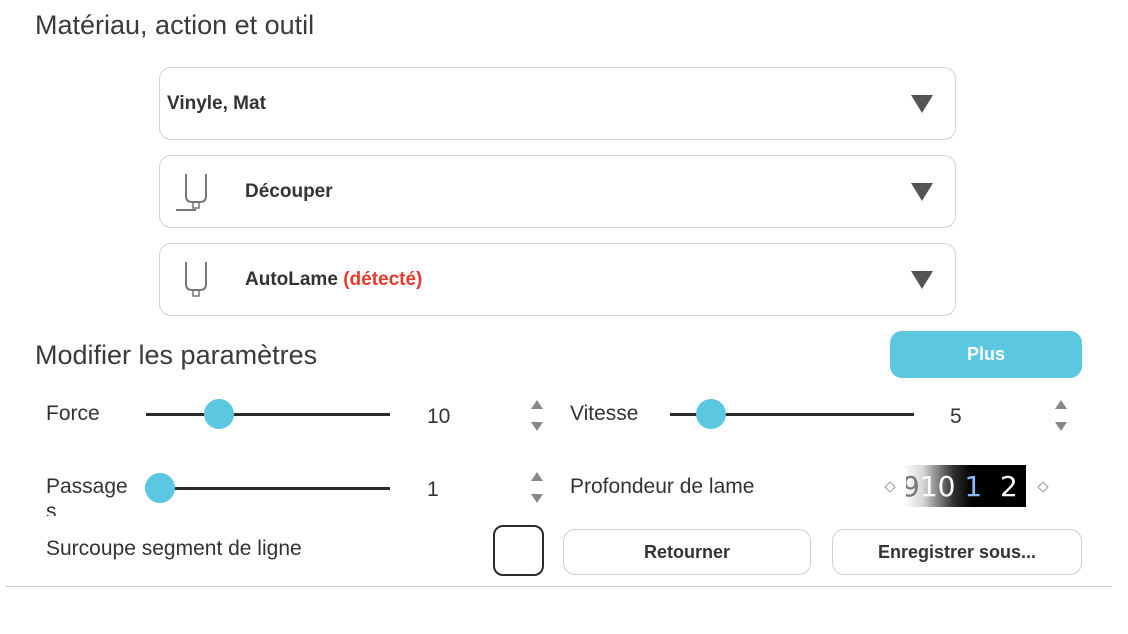 This screenshot has height=634, width=1128. What do you see at coordinates (433, 489) in the screenshot?
I see `passes-value: 1` at bounding box center [433, 489].